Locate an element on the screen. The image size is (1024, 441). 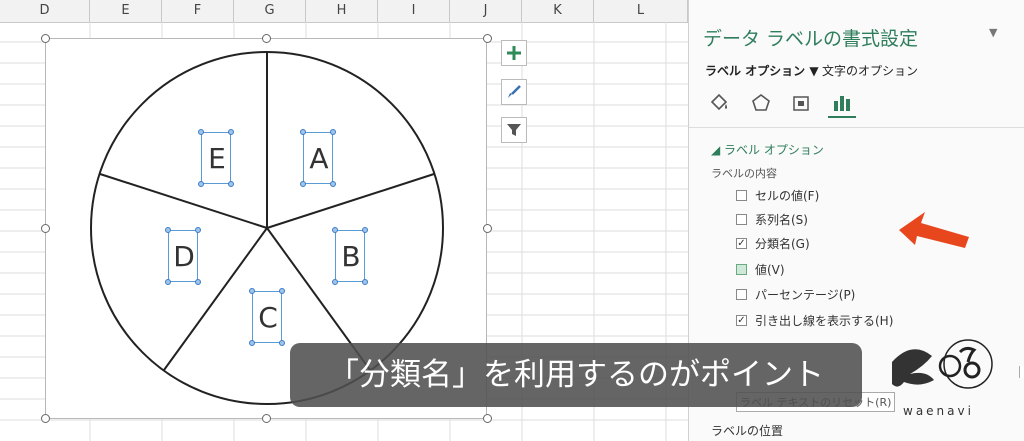
option-label: 分類名(G) is located at coordinates (782, 243).